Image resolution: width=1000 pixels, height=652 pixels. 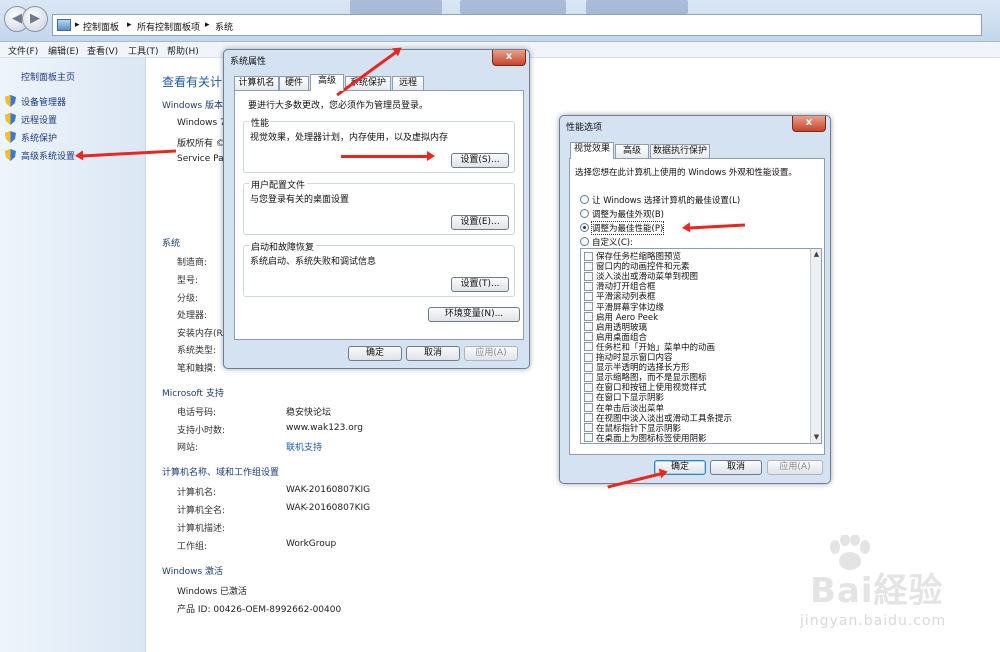 I want to click on activation-status: Windows 已激活, so click(x=212, y=592).